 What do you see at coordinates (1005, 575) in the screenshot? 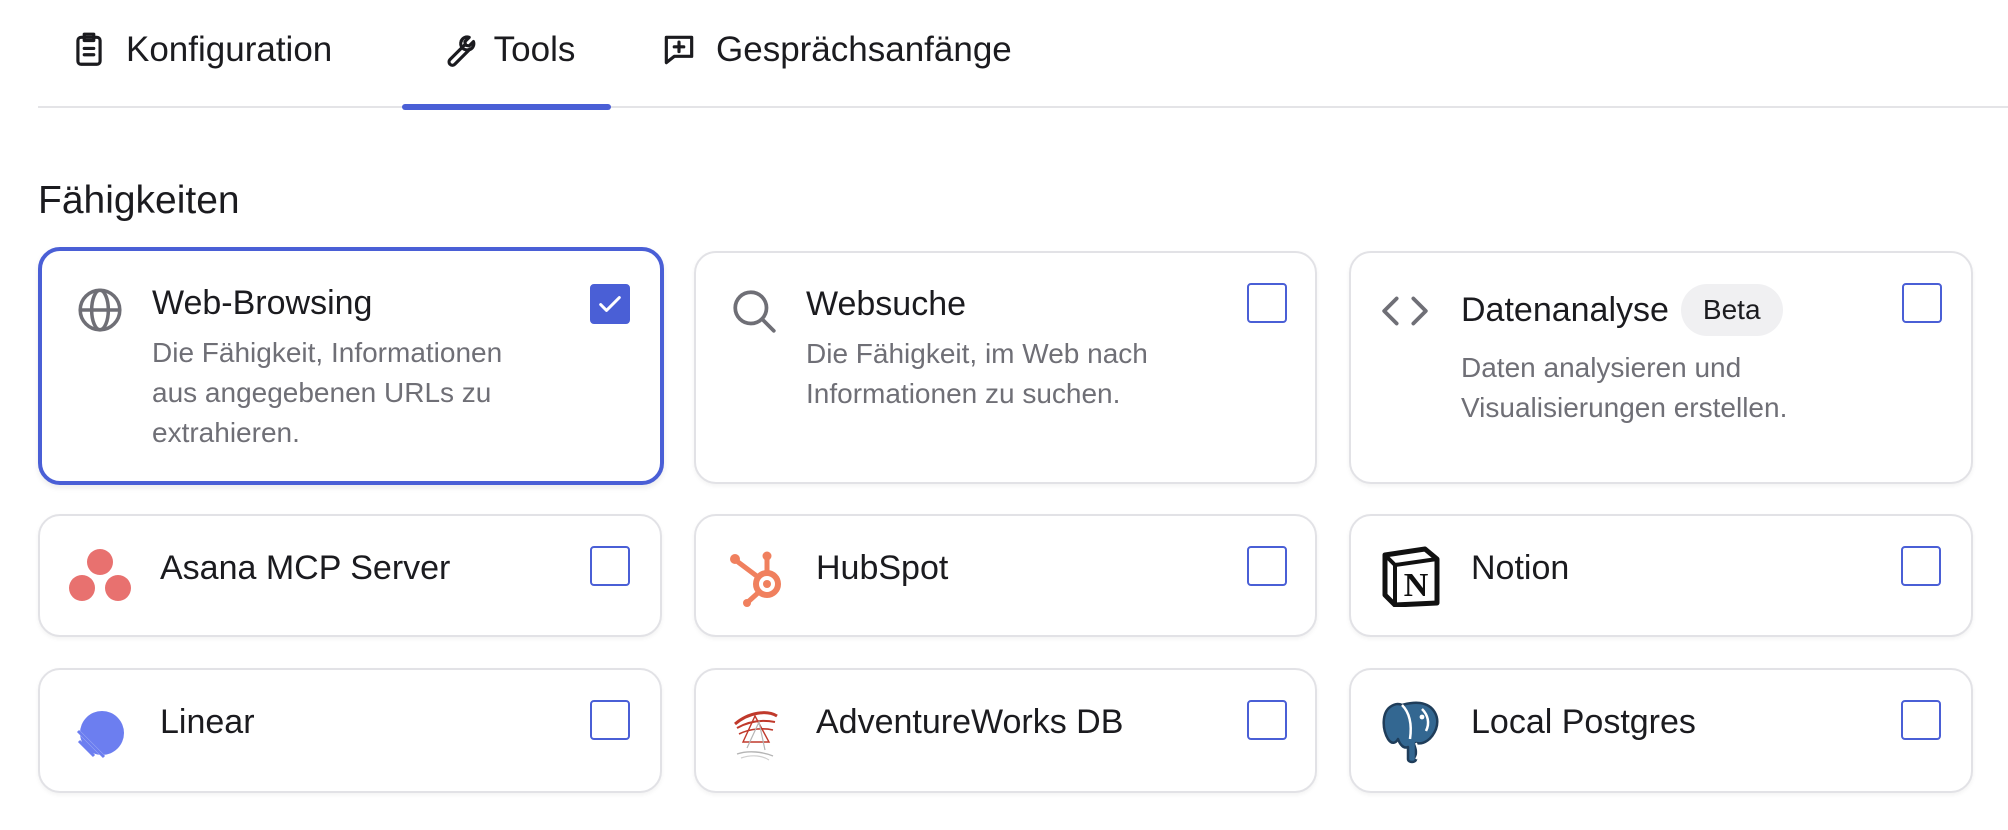
I see `tool-card-hubspot: HubSpot` at bounding box center [1005, 575].